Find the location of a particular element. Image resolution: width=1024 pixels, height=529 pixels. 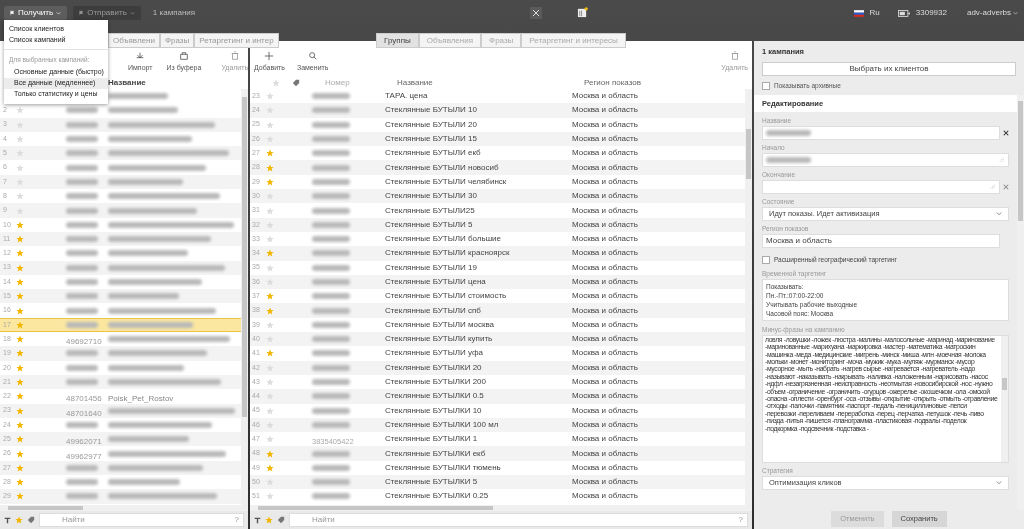

table-cell-text: Стеклянные БУТЫЛКИ 1 is located at coordinates (432, 439).